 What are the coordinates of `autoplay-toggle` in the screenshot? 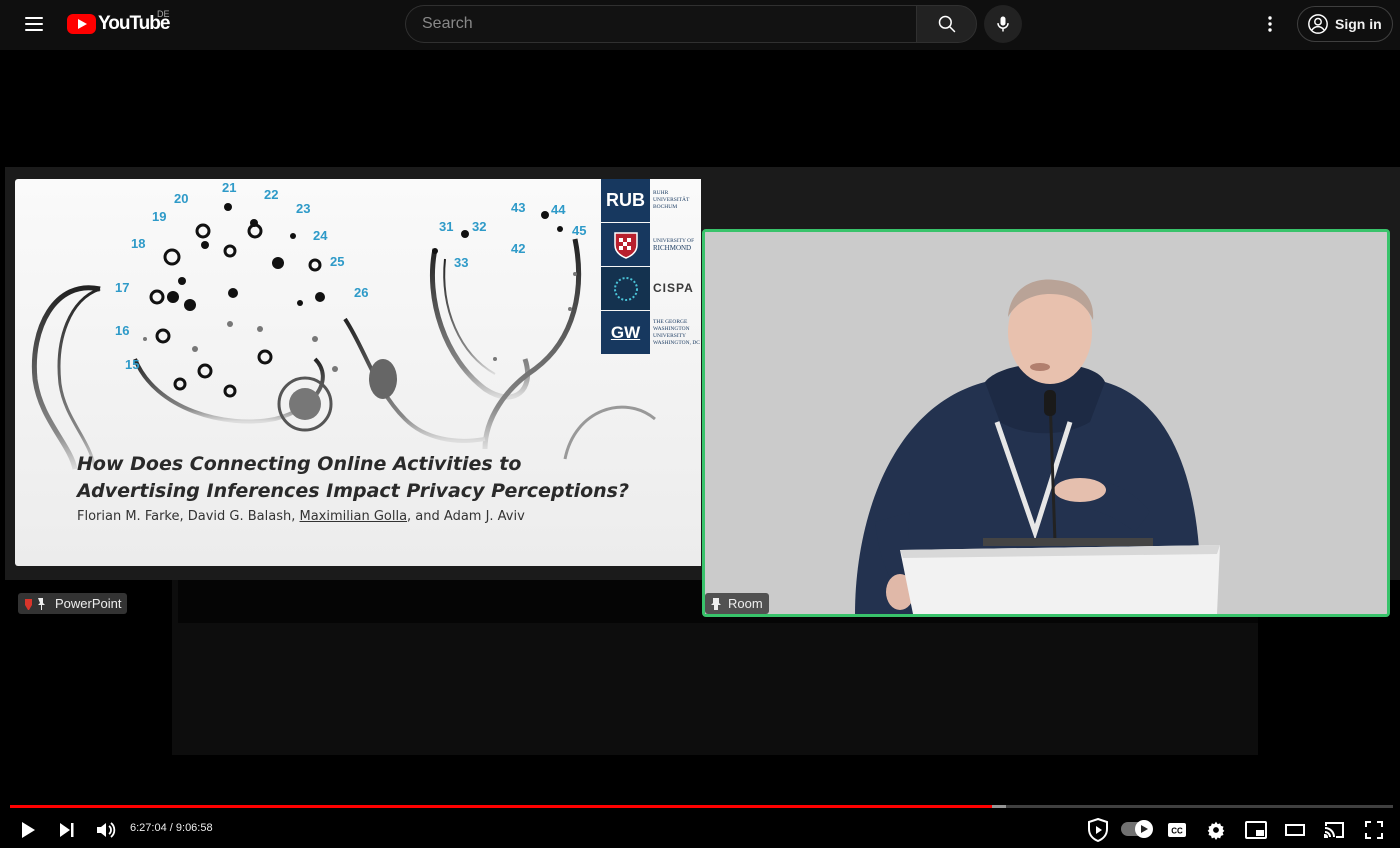 It's located at (1137, 829).